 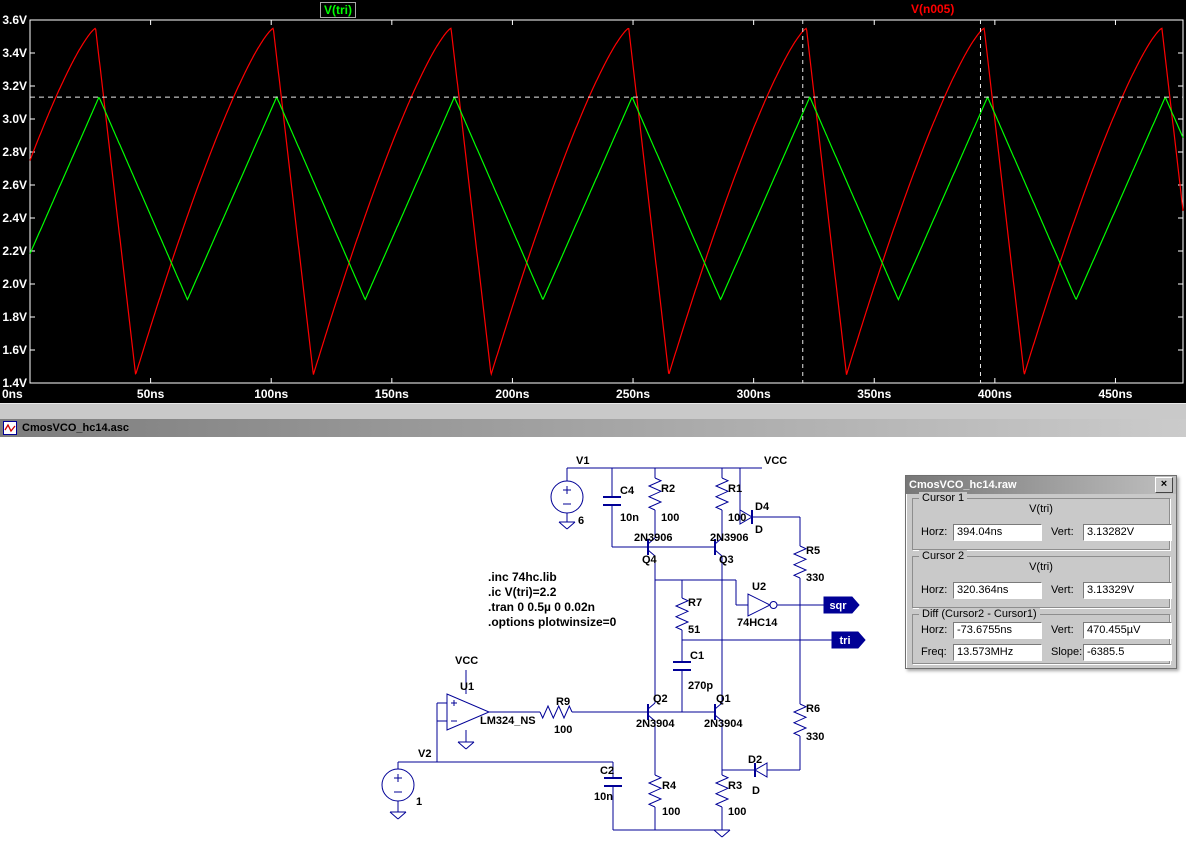 What do you see at coordinates (512, 394) in the screenshot?
I see `x-axis-tick-label: 200ns` at bounding box center [512, 394].